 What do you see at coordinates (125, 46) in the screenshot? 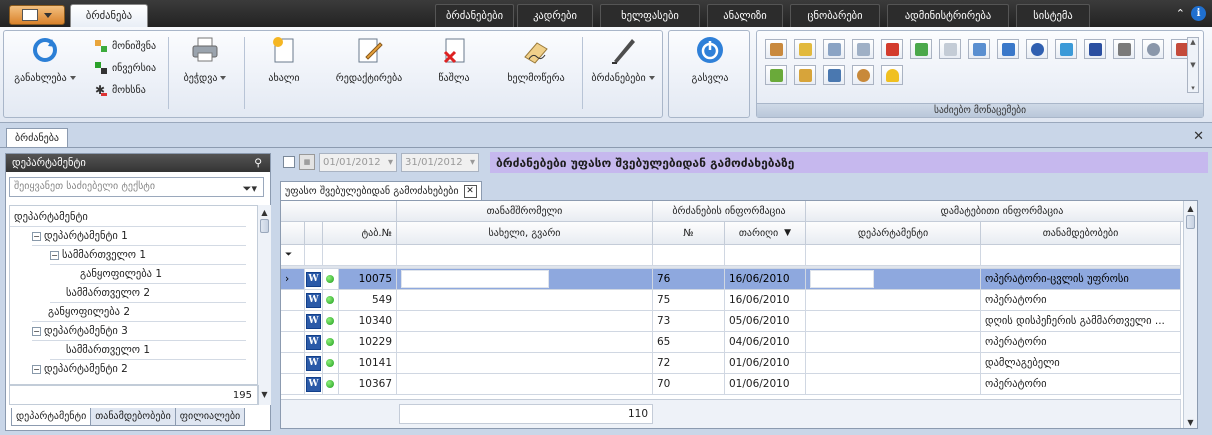
I see `mark-button: მონიშვნა` at bounding box center [125, 46].